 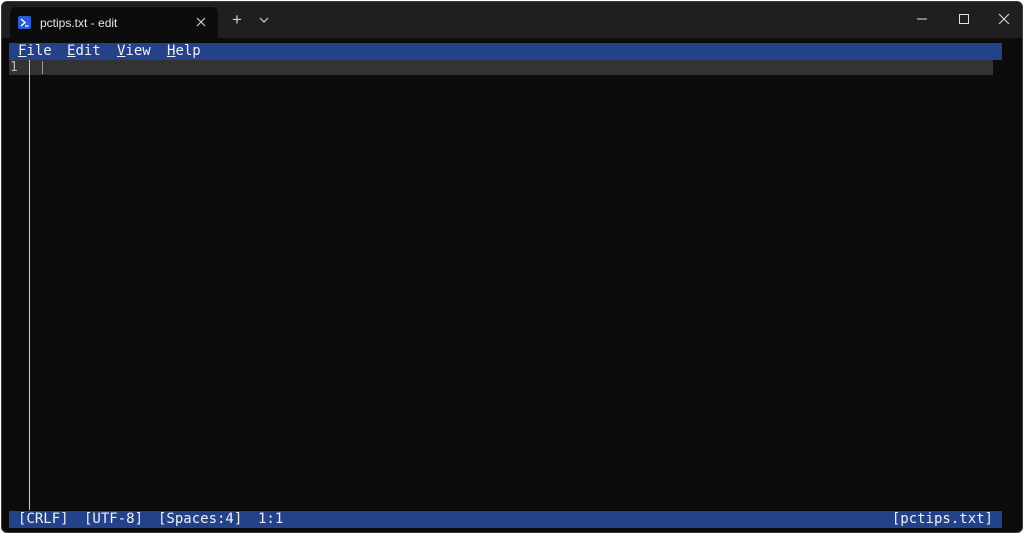 What do you see at coordinates (188, 51) in the screenshot?
I see `menu-help-label: elp` at bounding box center [188, 51].